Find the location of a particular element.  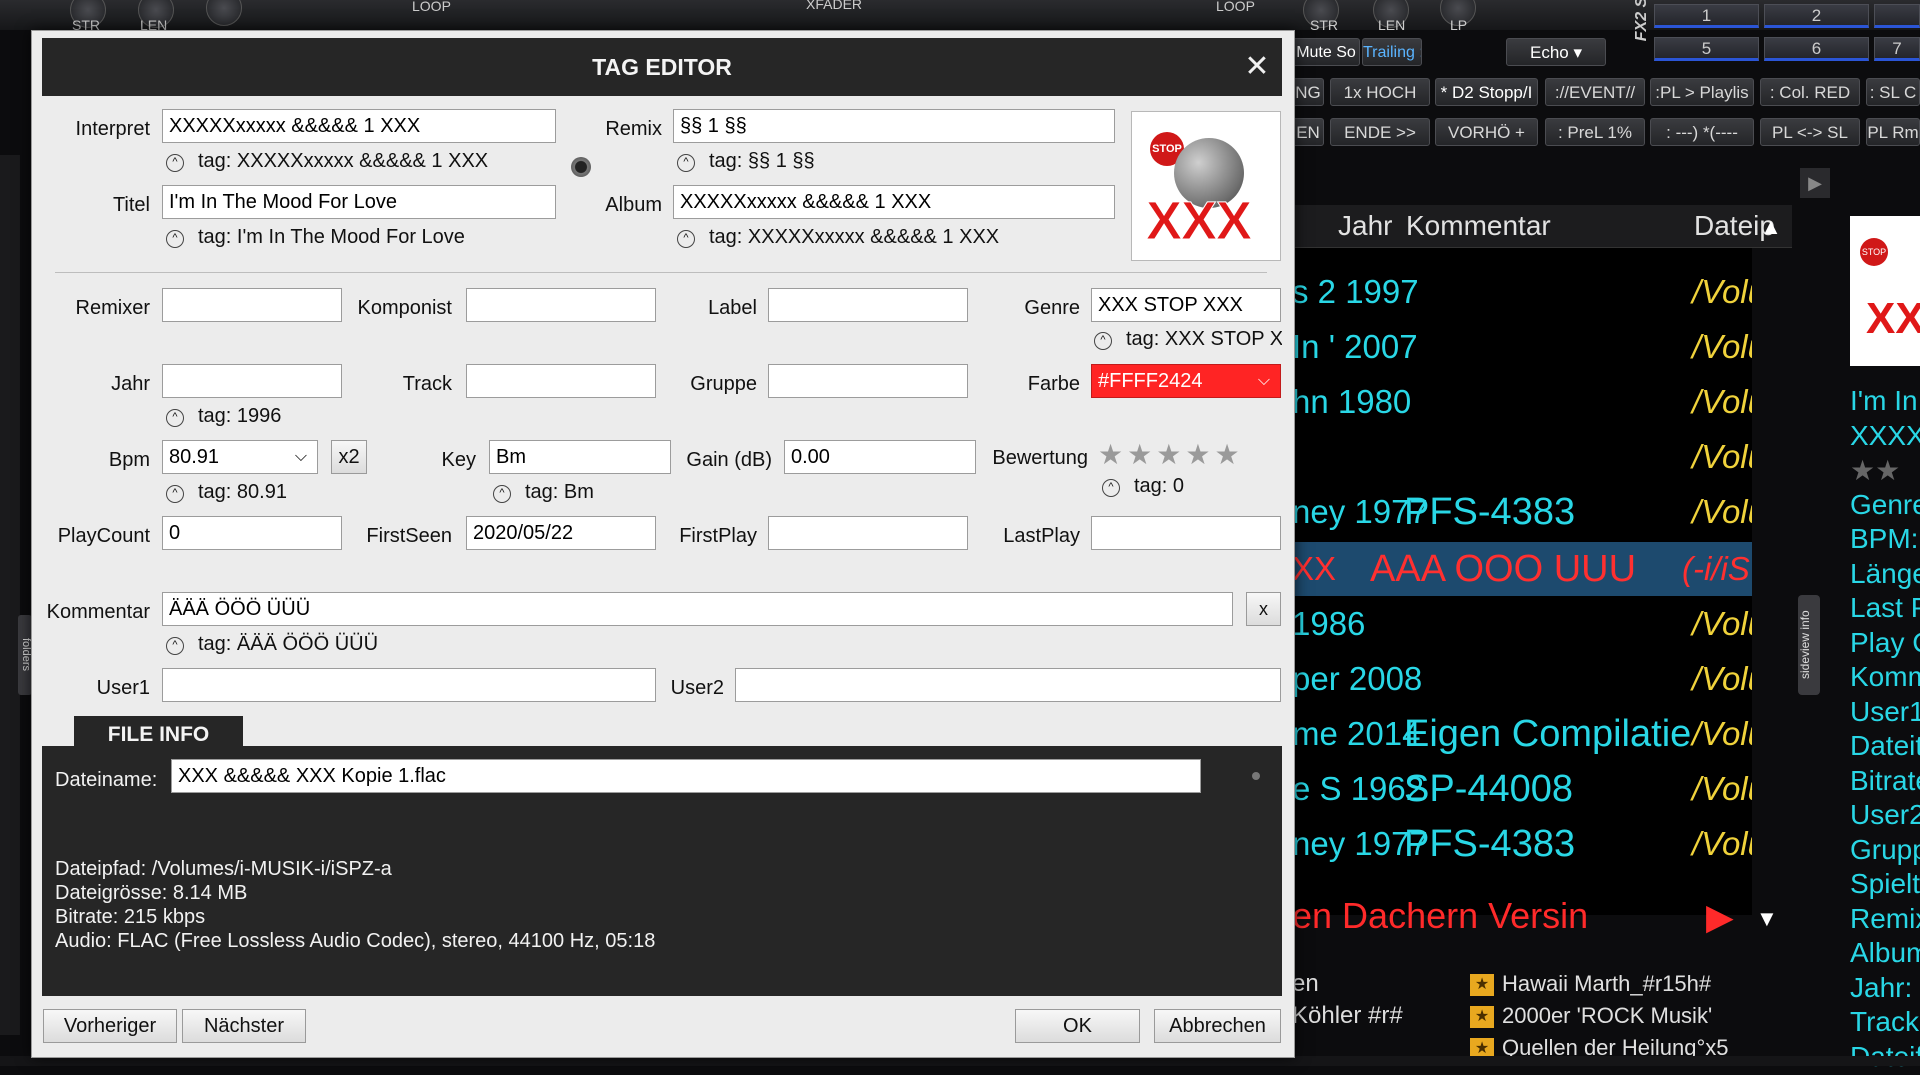

bg-button-pl-rm: PL Rm is located at coordinates (1893, 132).